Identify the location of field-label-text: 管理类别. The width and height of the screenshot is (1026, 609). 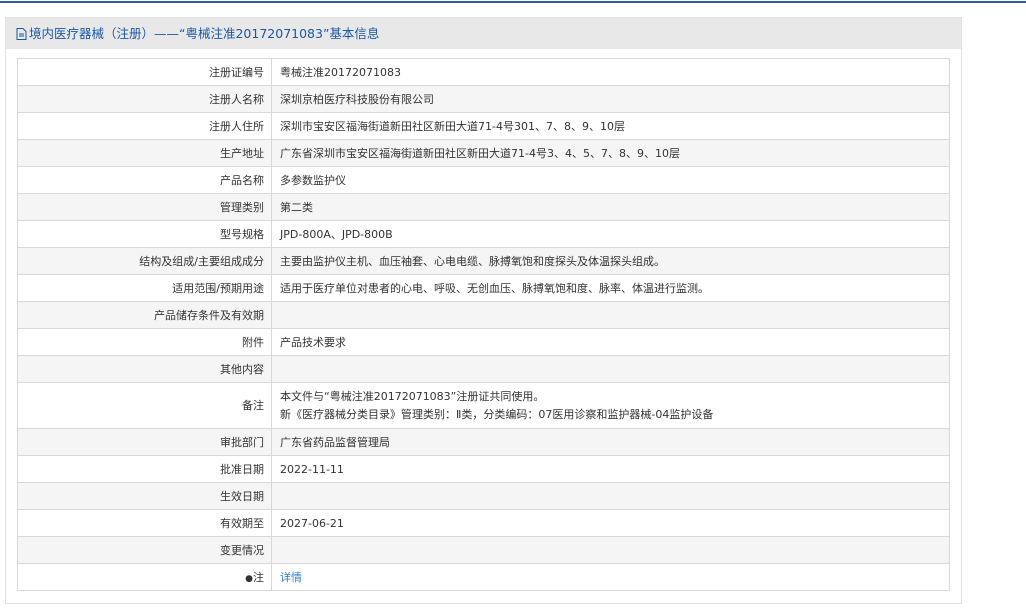
(242, 207).